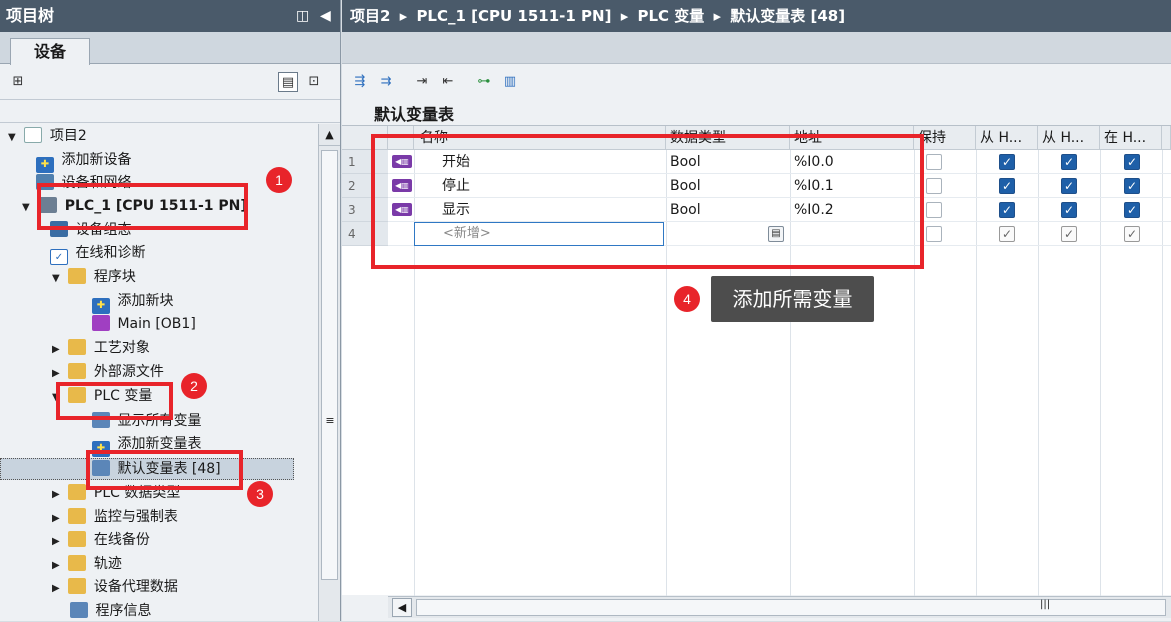  I want to click on table-horizontal-scrollbar: ◀ |||, so click(779, 607).